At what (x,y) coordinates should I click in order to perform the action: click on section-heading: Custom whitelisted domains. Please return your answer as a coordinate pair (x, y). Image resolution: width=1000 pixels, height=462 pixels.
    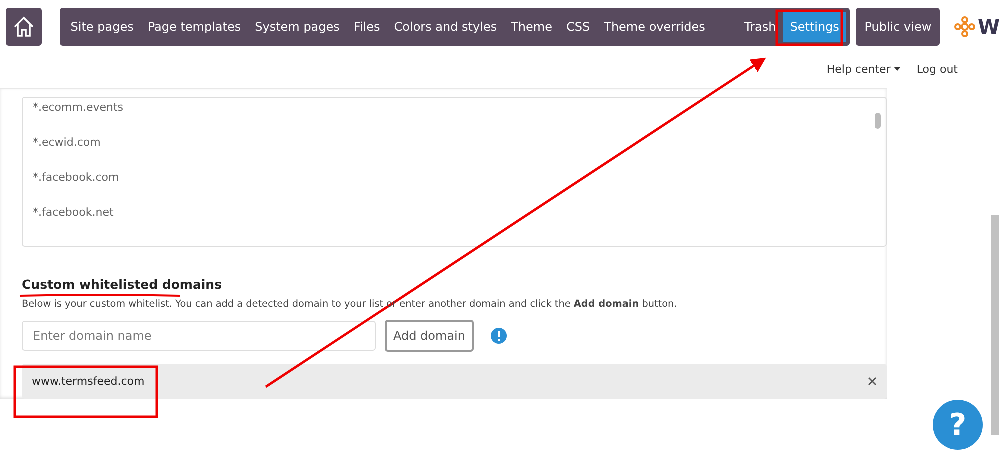
    Looking at the image, I should click on (123, 284).